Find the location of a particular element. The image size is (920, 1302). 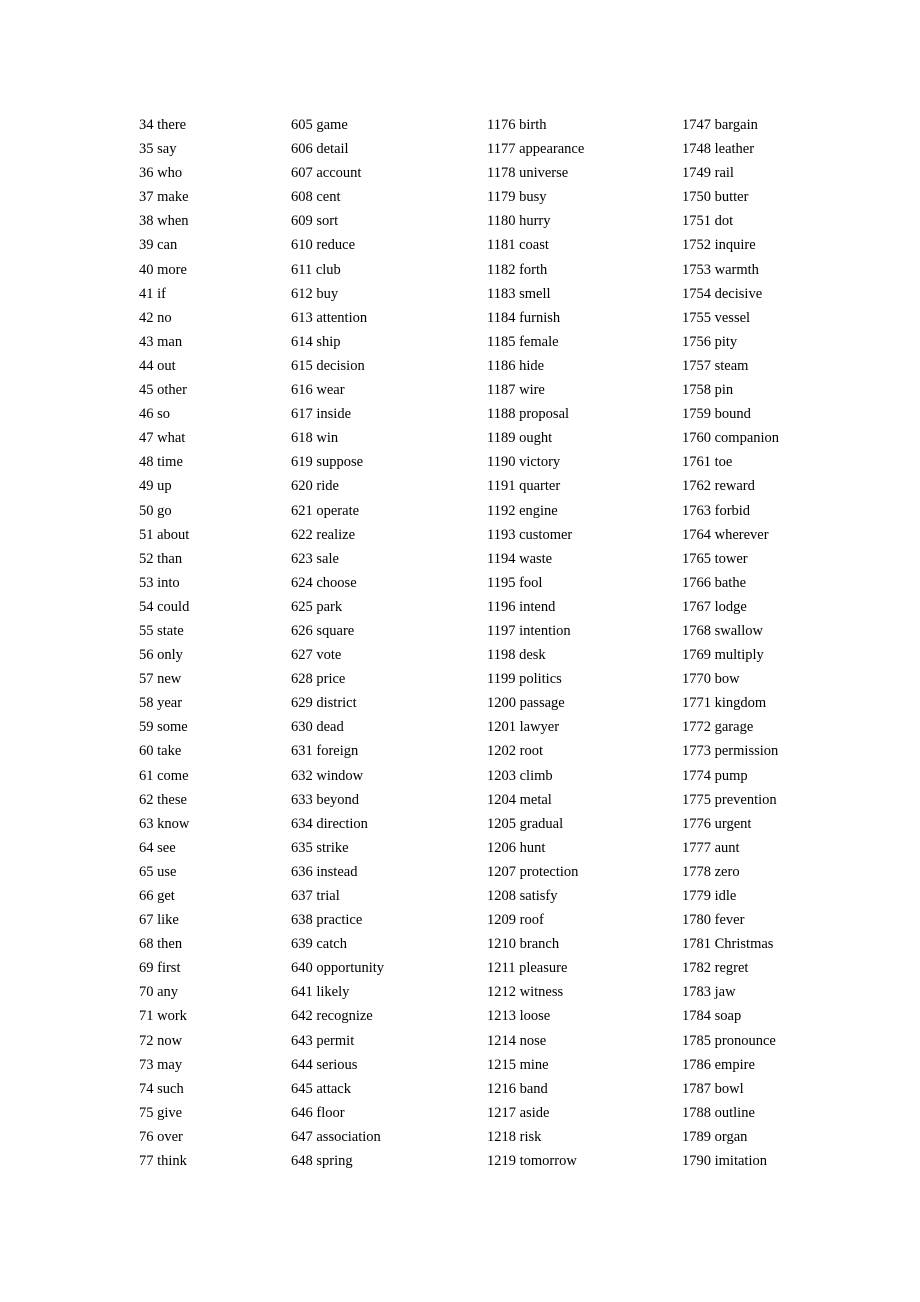

entry-word: detail is located at coordinates (332, 149).